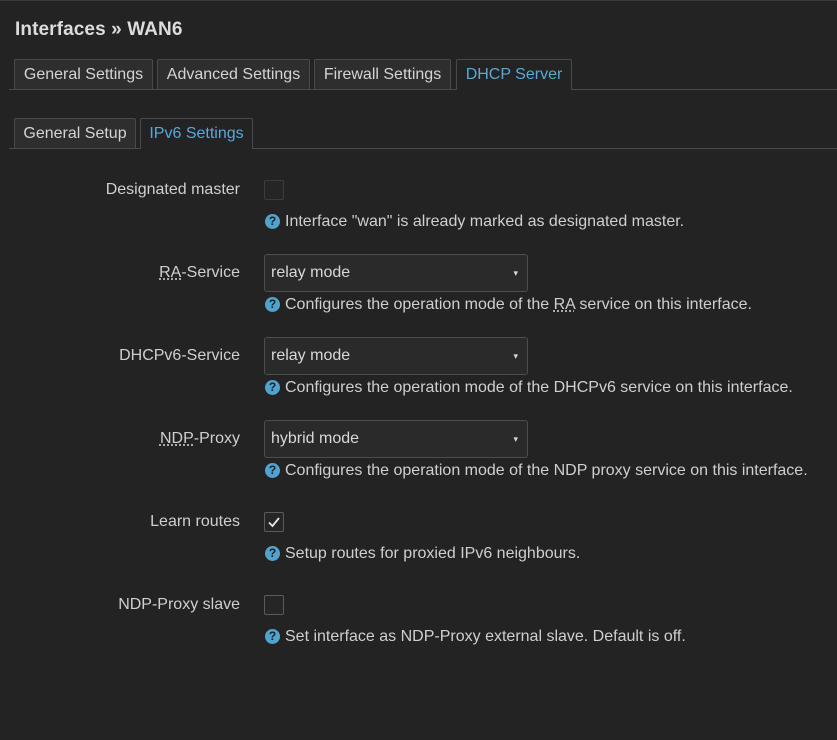 The image size is (837, 740). What do you see at coordinates (274, 605) in the screenshot?
I see `ndp-proxy-slave-checkbox` at bounding box center [274, 605].